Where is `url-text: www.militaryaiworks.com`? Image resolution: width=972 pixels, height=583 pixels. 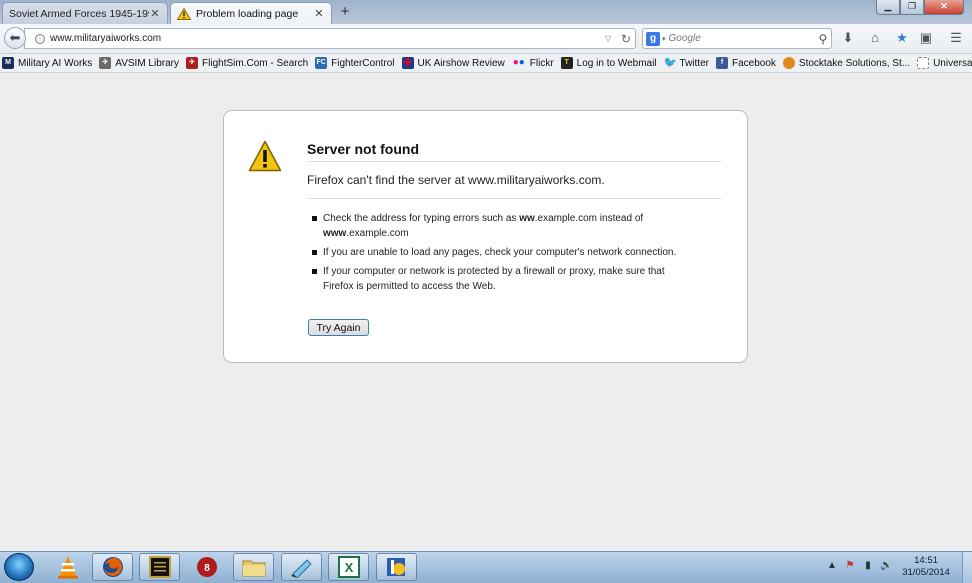 url-text: www.militaryaiworks.com is located at coordinates (327, 38).